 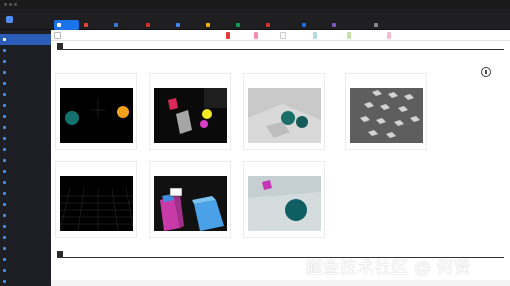 What do you see at coordinates (388, 267) in the screenshot?
I see `watermark: 掘金技术社区 @ 何贤` at bounding box center [388, 267].